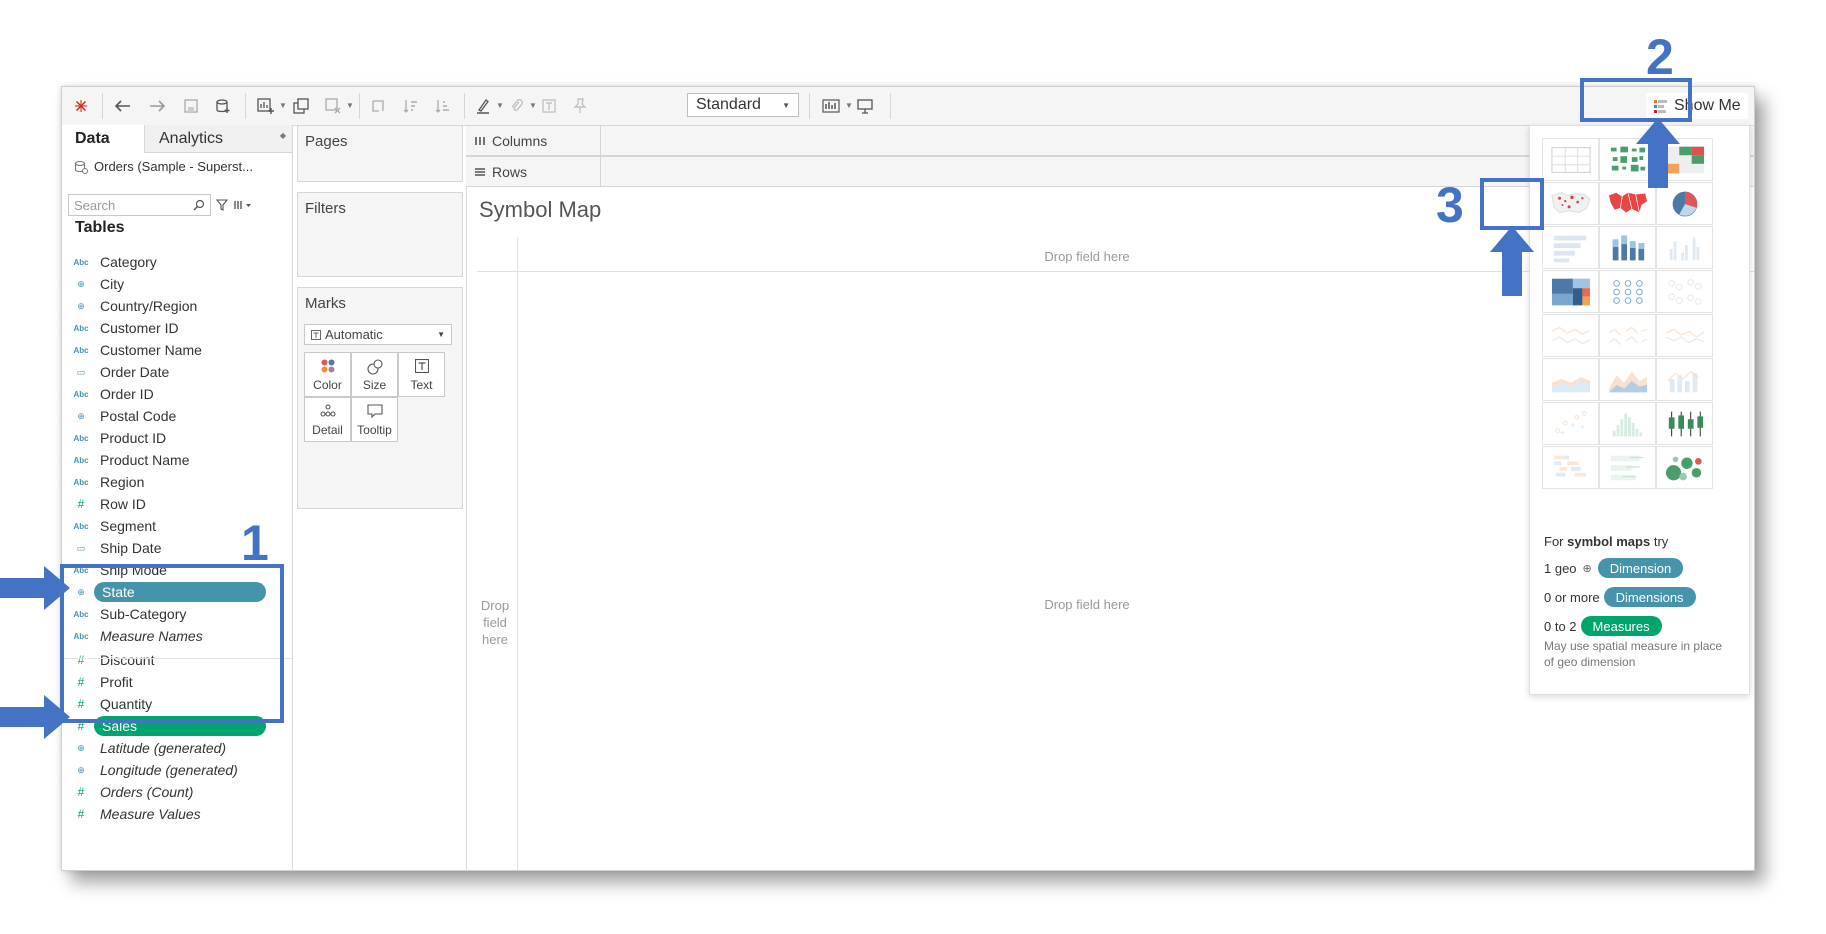  Describe the element at coordinates (1087, 256) in the screenshot. I see `drop-zone-columns: Drop field here` at that location.